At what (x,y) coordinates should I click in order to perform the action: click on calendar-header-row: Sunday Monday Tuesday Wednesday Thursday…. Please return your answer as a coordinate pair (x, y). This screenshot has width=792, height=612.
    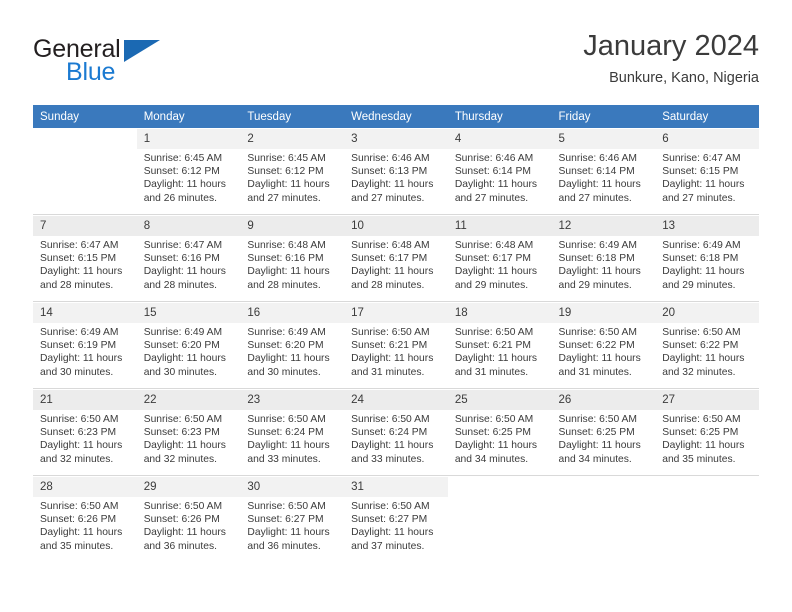
    Looking at the image, I should click on (396, 116).